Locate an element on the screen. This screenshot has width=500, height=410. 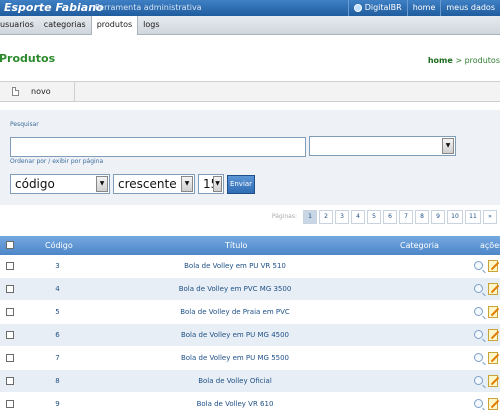
row-code: 9 is located at coordinates (57, 401).